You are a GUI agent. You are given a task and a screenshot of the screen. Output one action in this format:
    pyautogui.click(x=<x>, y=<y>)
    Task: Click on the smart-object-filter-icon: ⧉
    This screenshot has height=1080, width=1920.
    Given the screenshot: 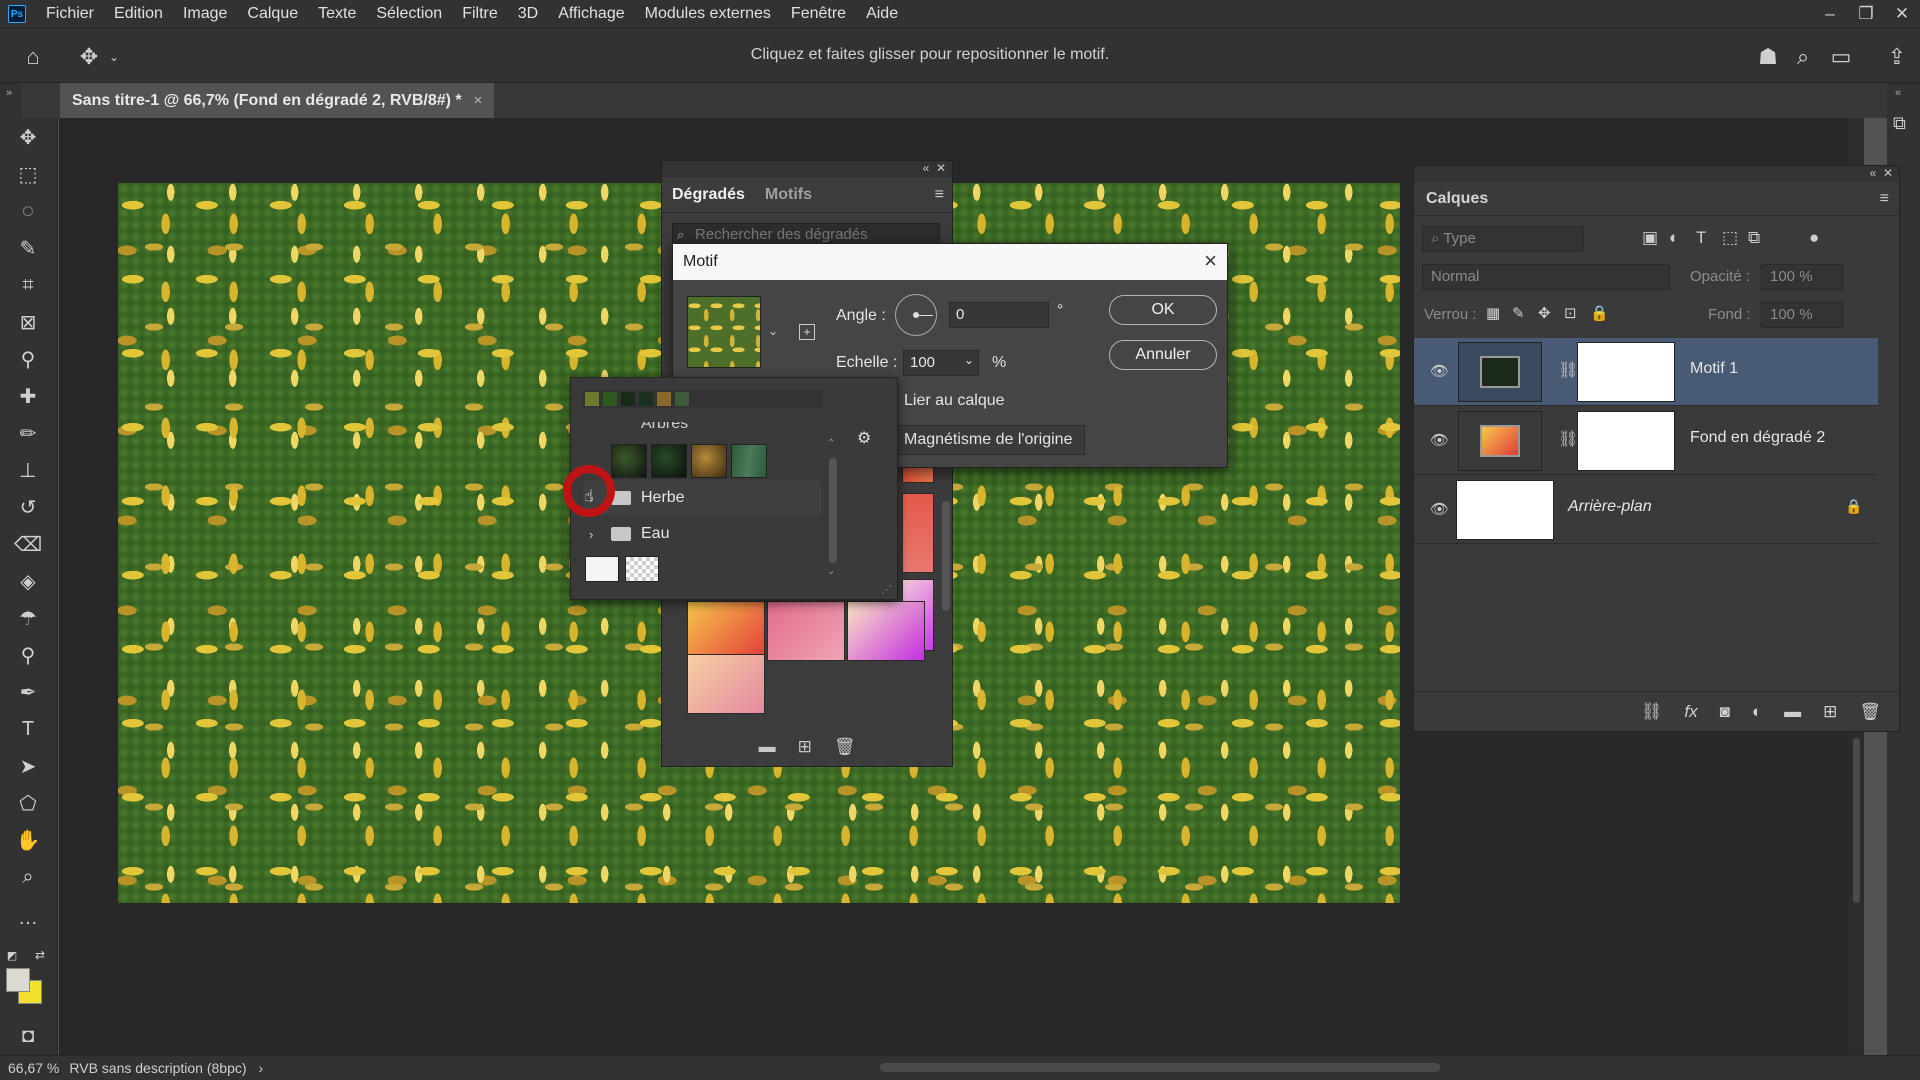 What is the action you would take?
    pyautogui.click(x=1754, y=238)
    